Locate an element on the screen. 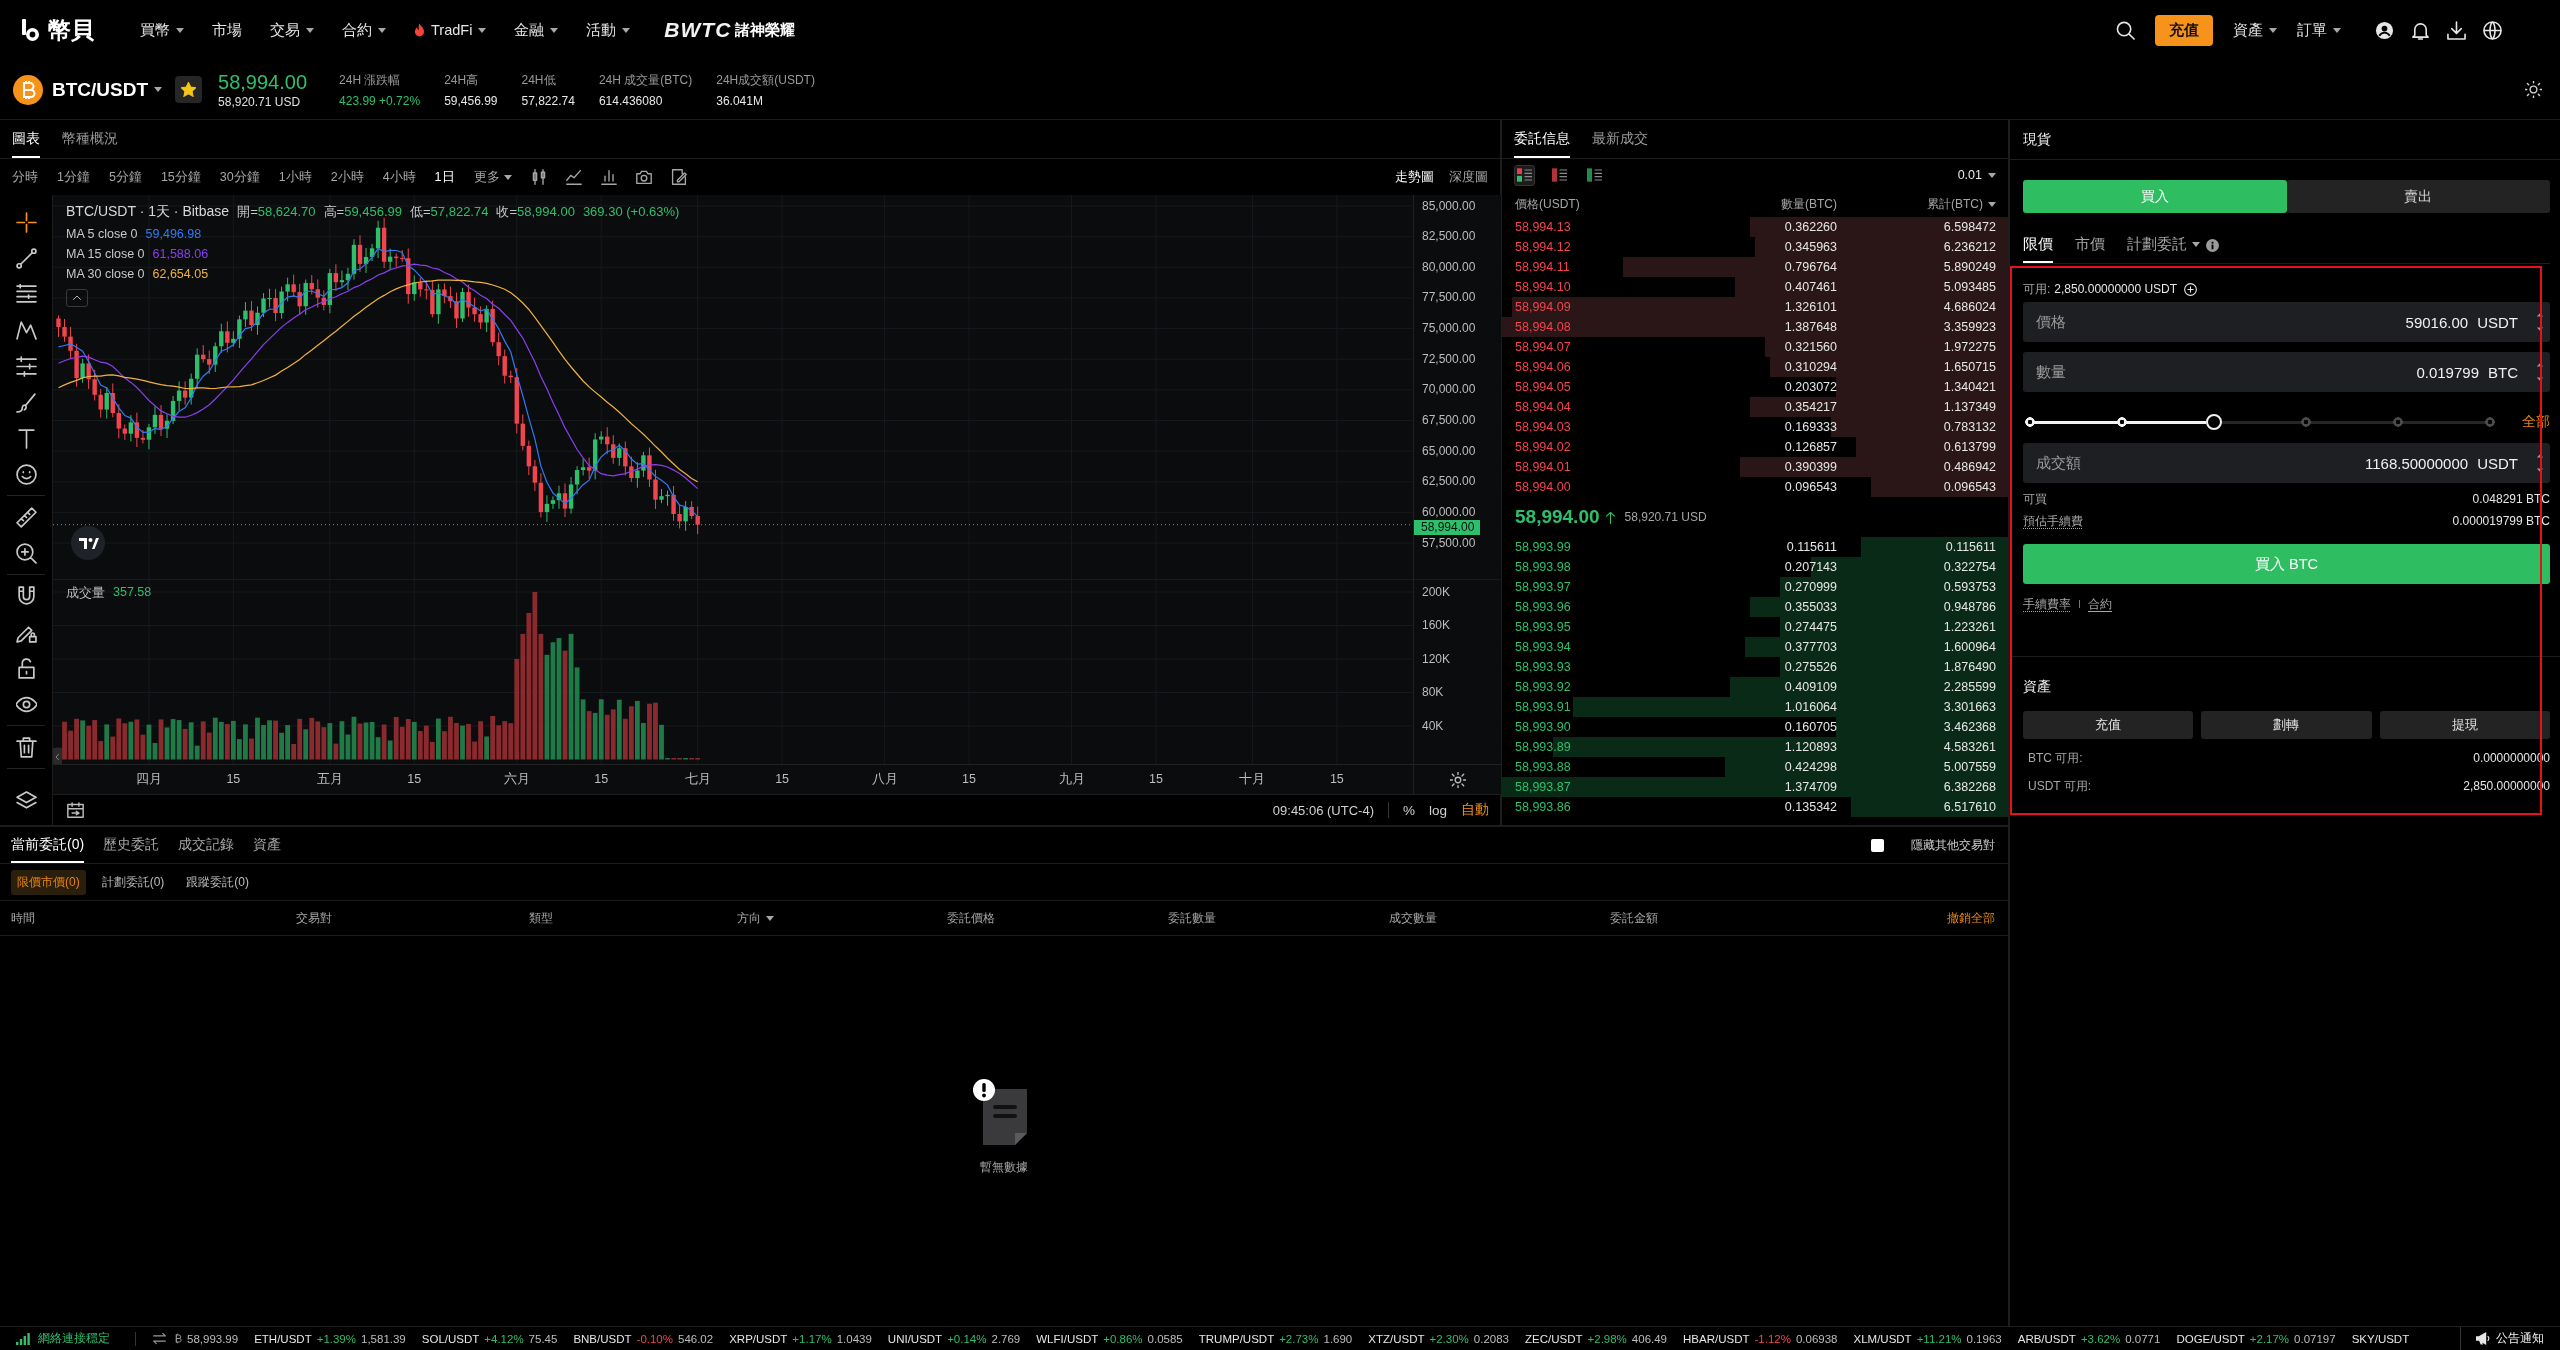 The image size is (2560, 1350). search-icon is located at coordinates (2125, 30).